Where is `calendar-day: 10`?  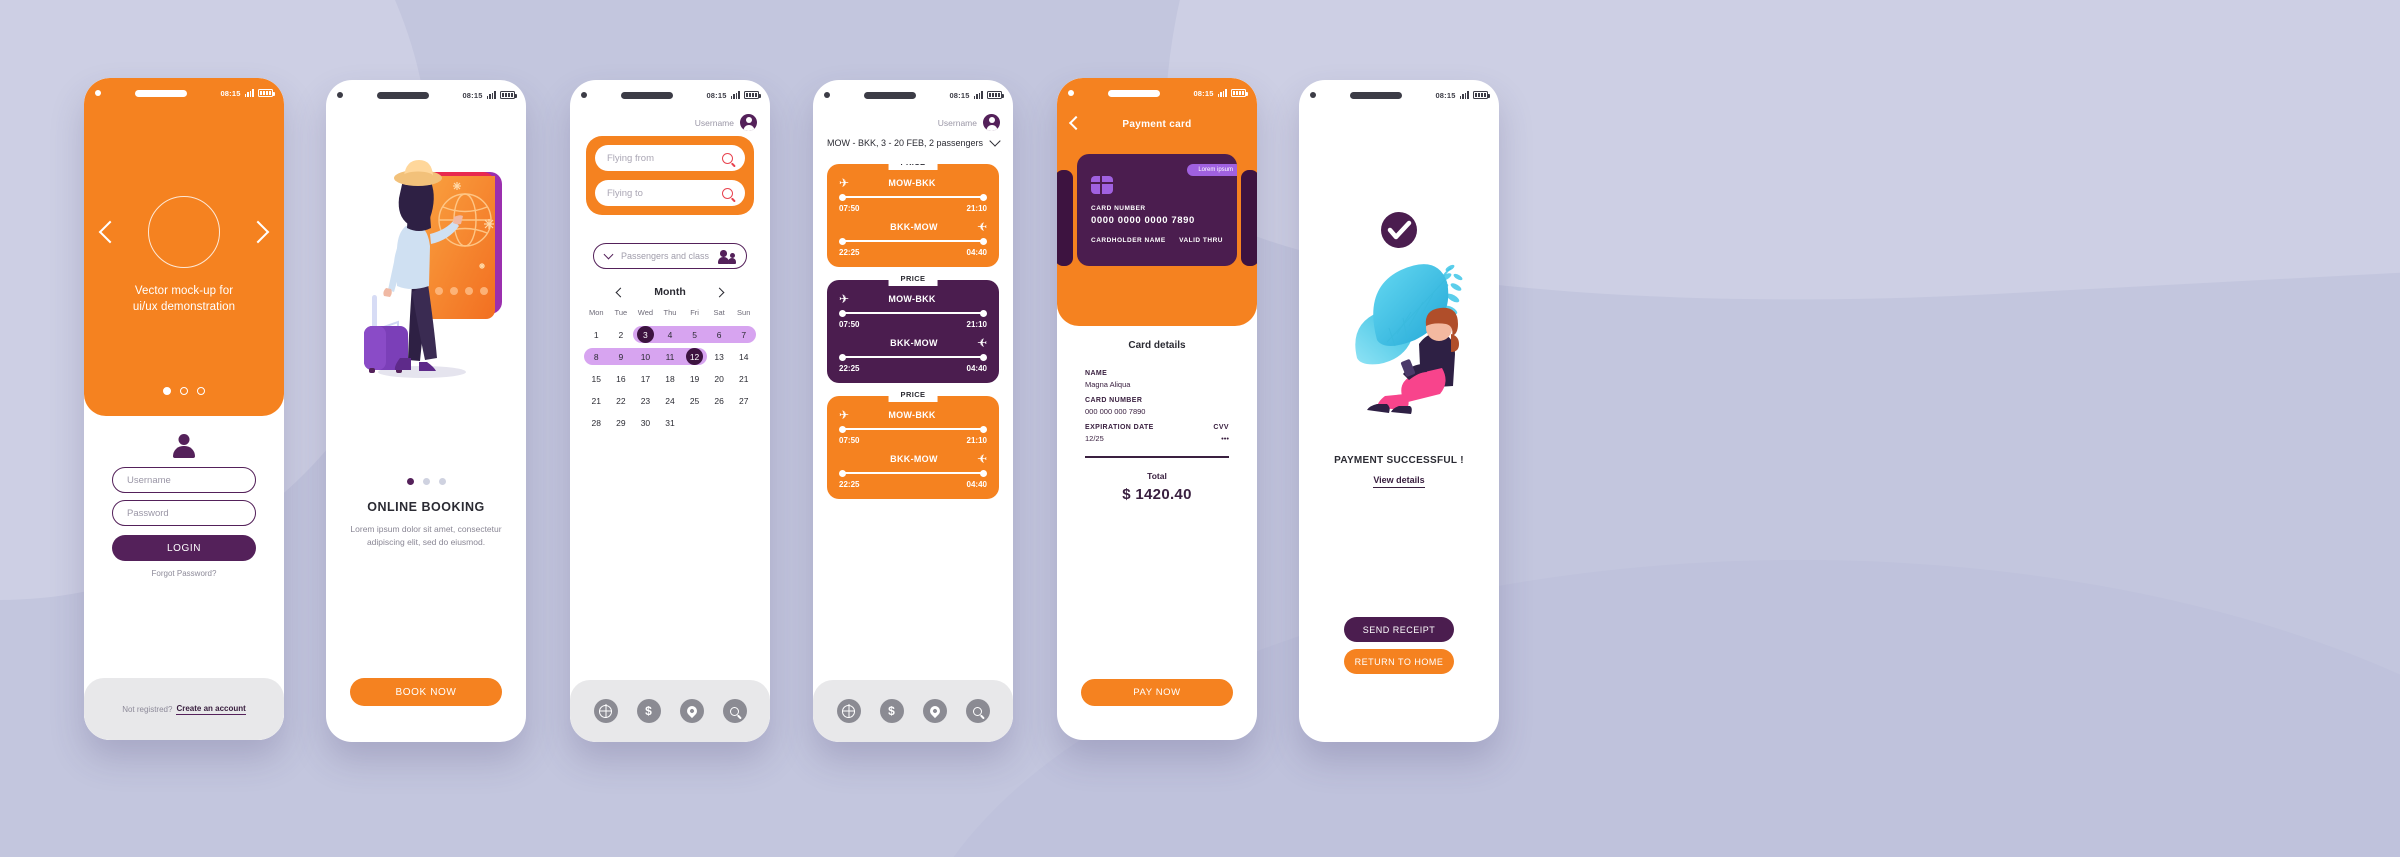
calendar-day: 10 is located at coordinates (645, 356).